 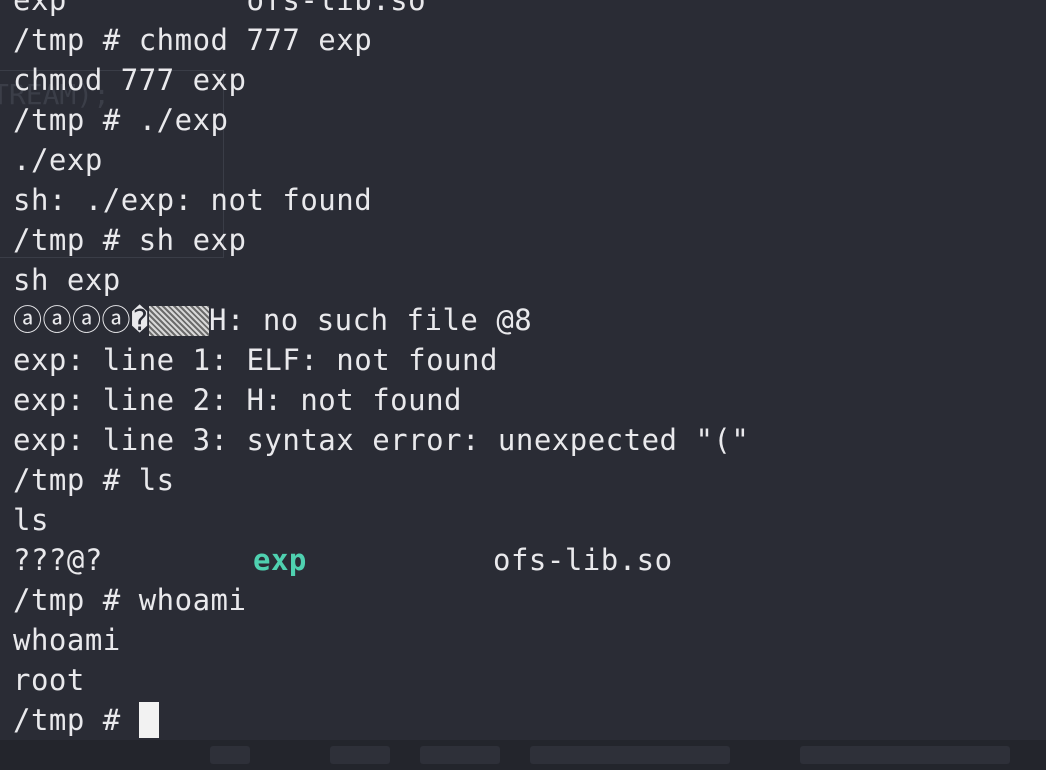 What do you see at coordinates (280, 560) in the screenshot?
I see `executable-file-entry: exp` at bounding box center [280, 560].